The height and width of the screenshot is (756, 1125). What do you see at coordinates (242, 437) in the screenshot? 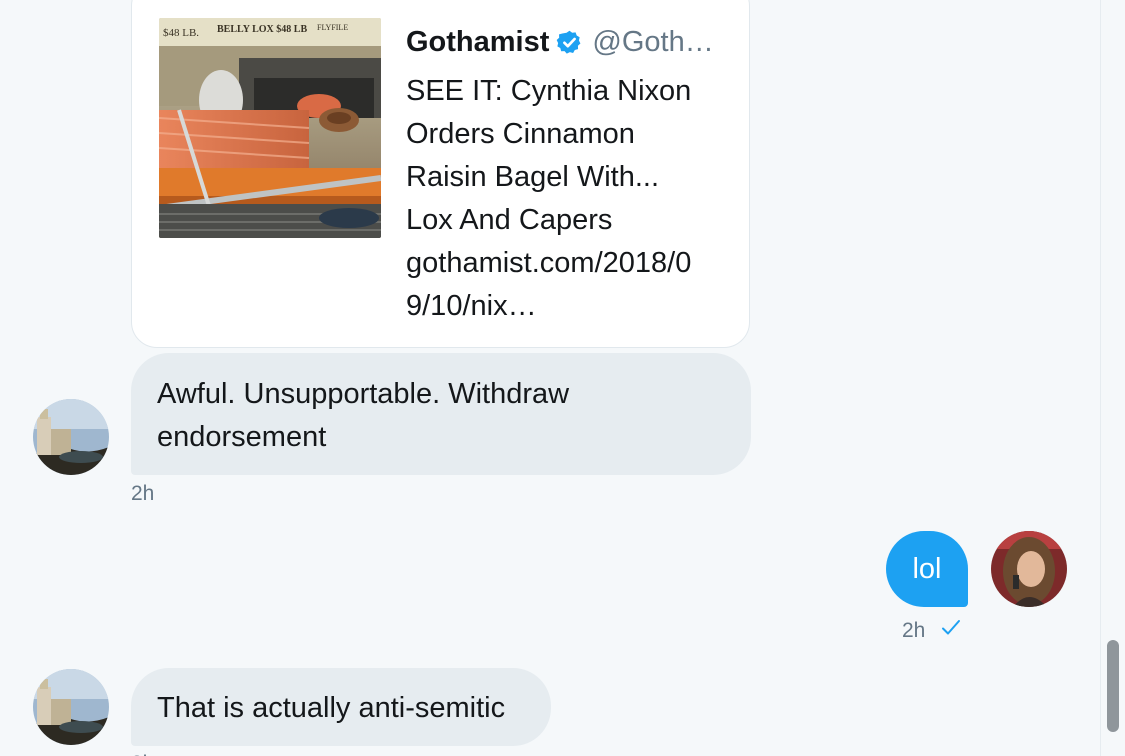
I see `message-text: endorsement` at bounding box center [242, 437].